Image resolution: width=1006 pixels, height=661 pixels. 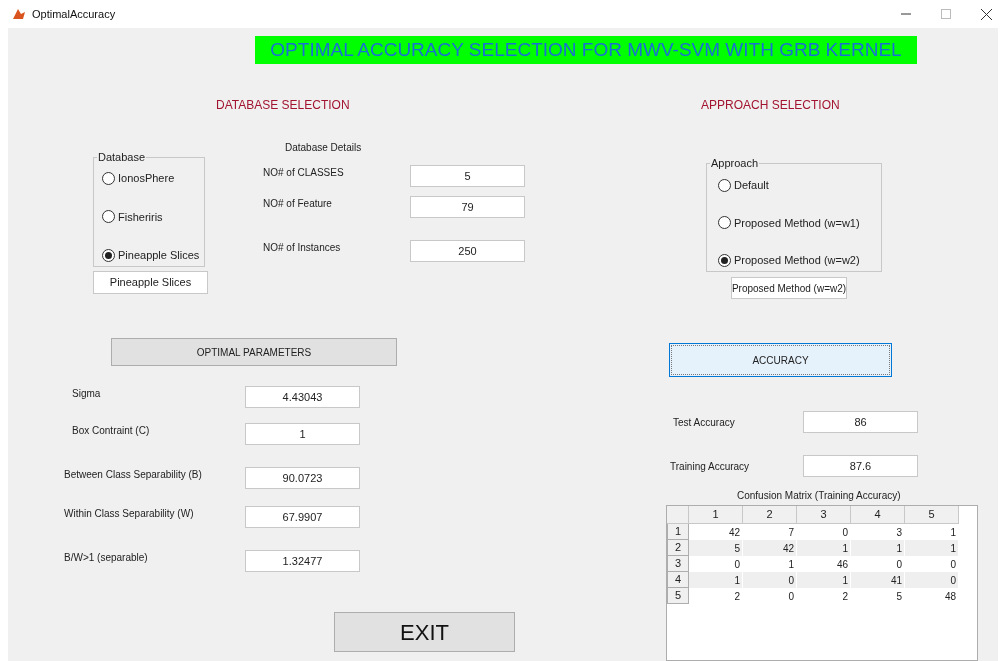 What do you see at coordinates (298, 204) in the screenshot?
I see `detail-label: NO# of Feature` at bounding box center [298, 204].